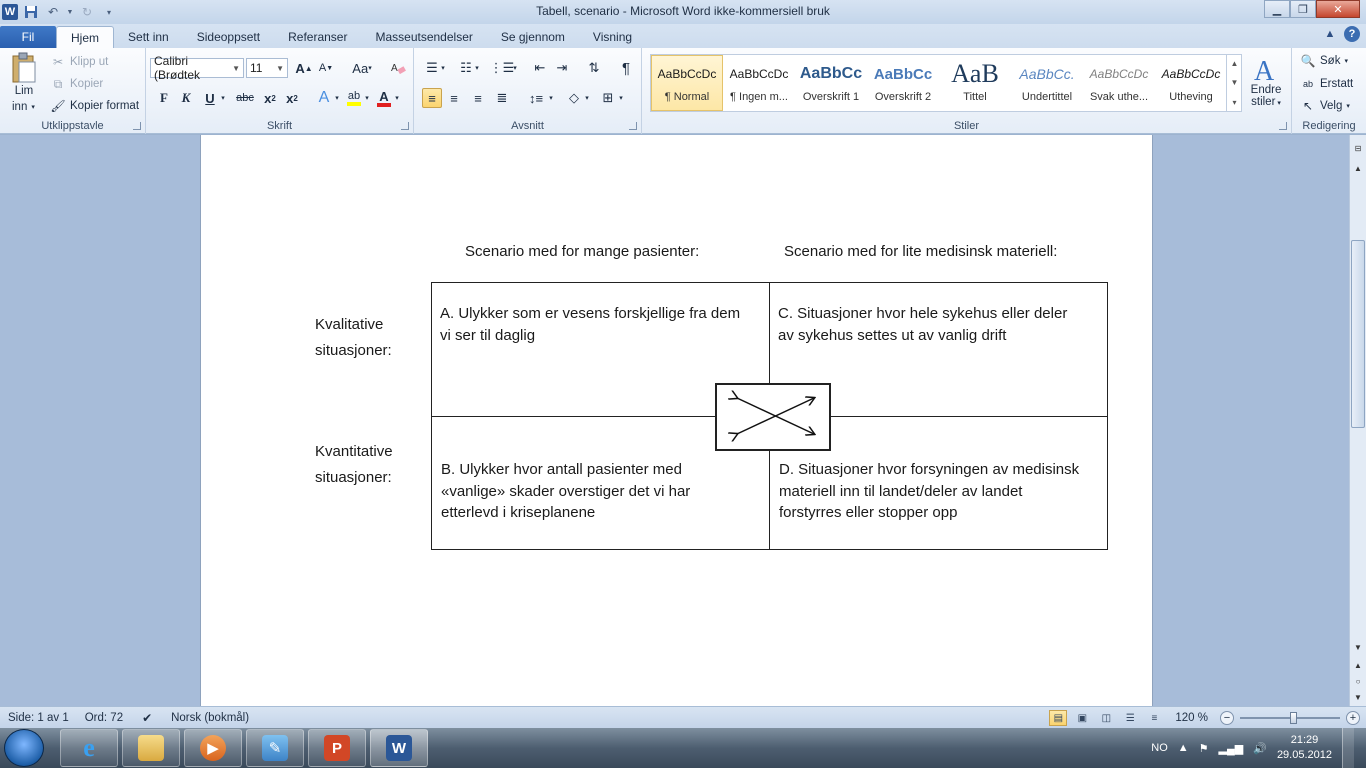 This screenshot has width=1366, height=768. Describe the element at coordinates (164, 98) in the screenshot. I see `bold-button: F` at that location.